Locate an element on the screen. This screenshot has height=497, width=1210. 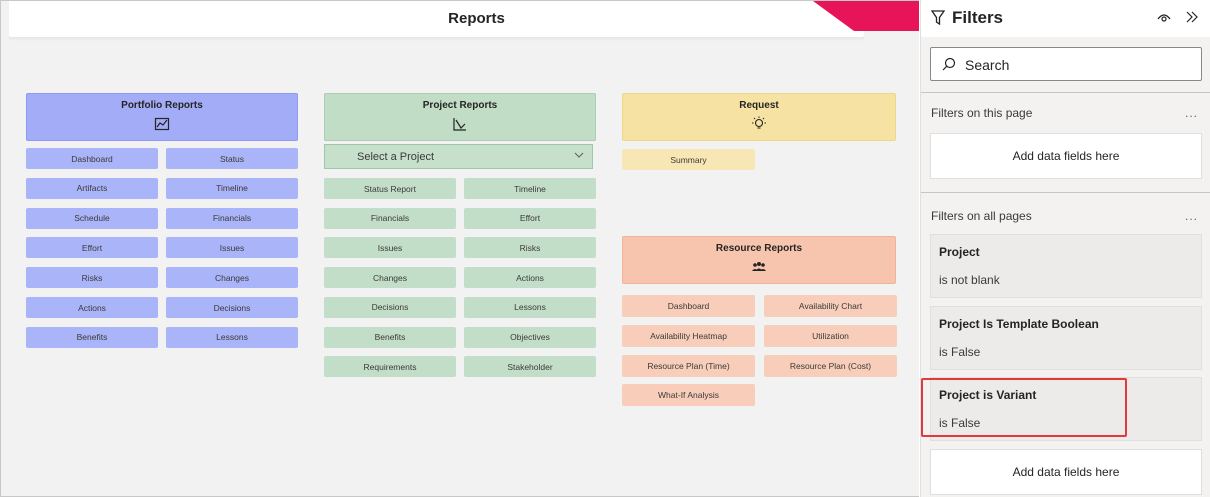
filter-icon is located at coordinates (938, 18).